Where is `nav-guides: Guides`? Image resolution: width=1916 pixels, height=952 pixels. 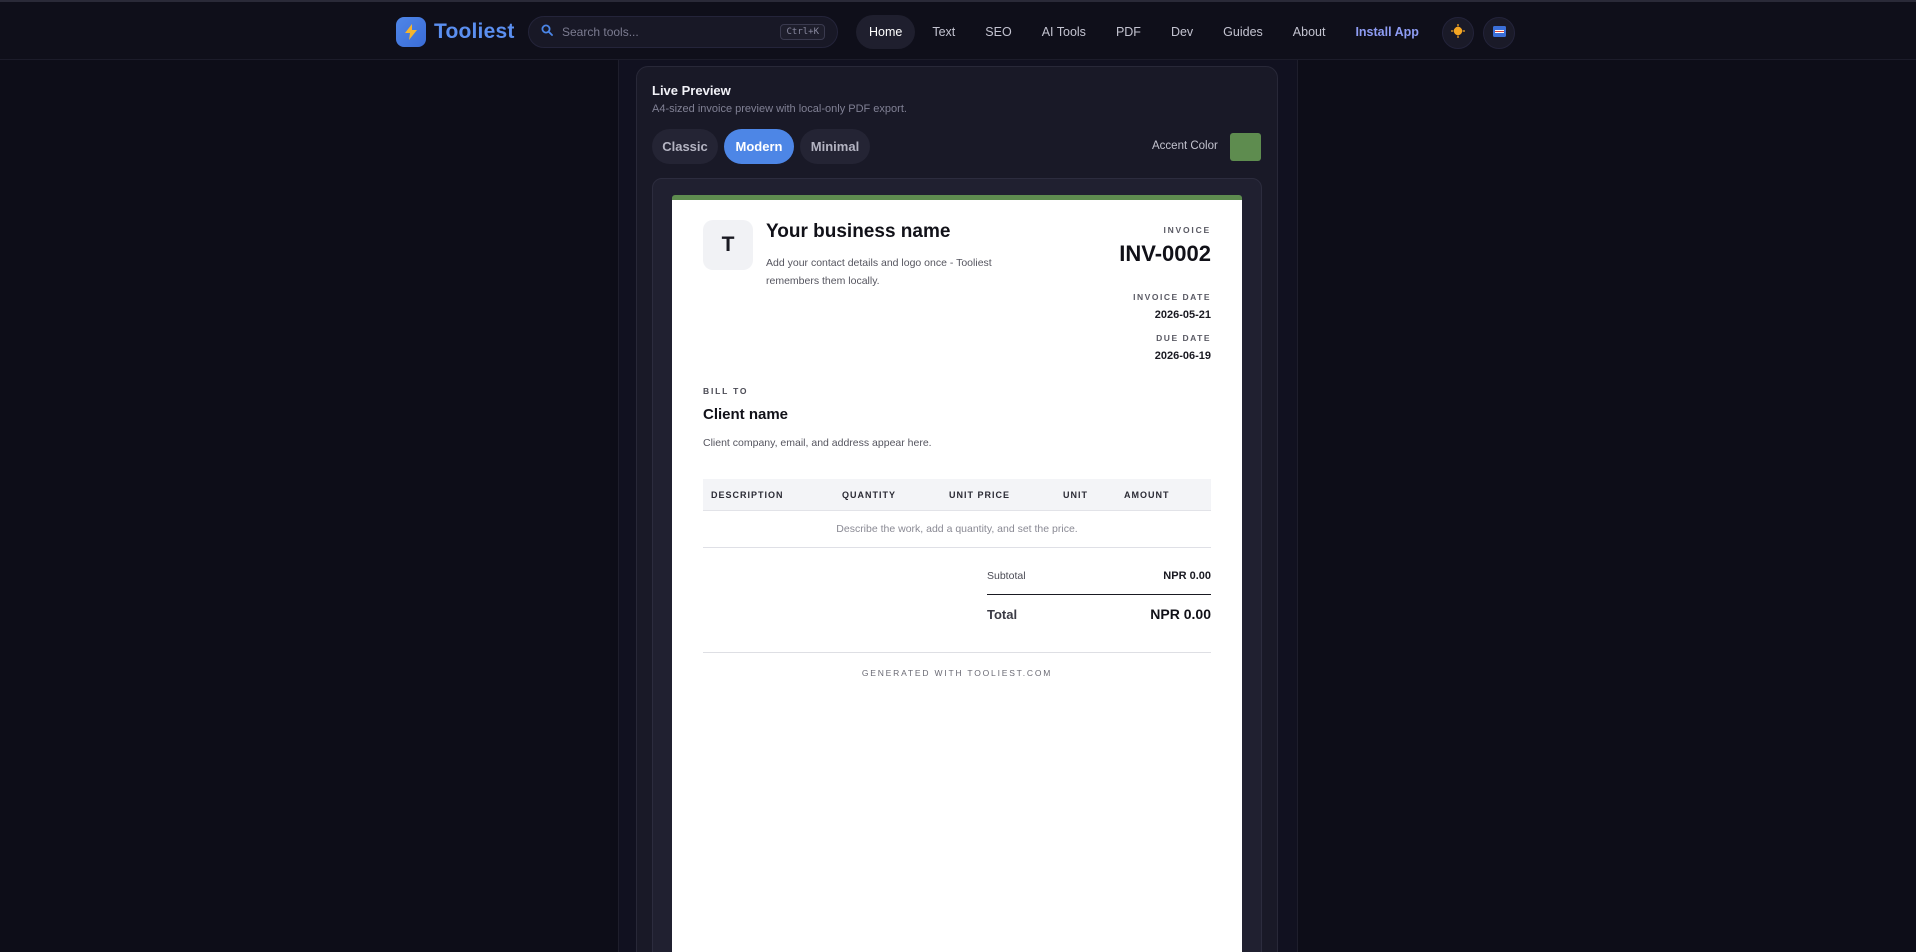
nav-guides: Guides is located at coordinates (1243, 32).